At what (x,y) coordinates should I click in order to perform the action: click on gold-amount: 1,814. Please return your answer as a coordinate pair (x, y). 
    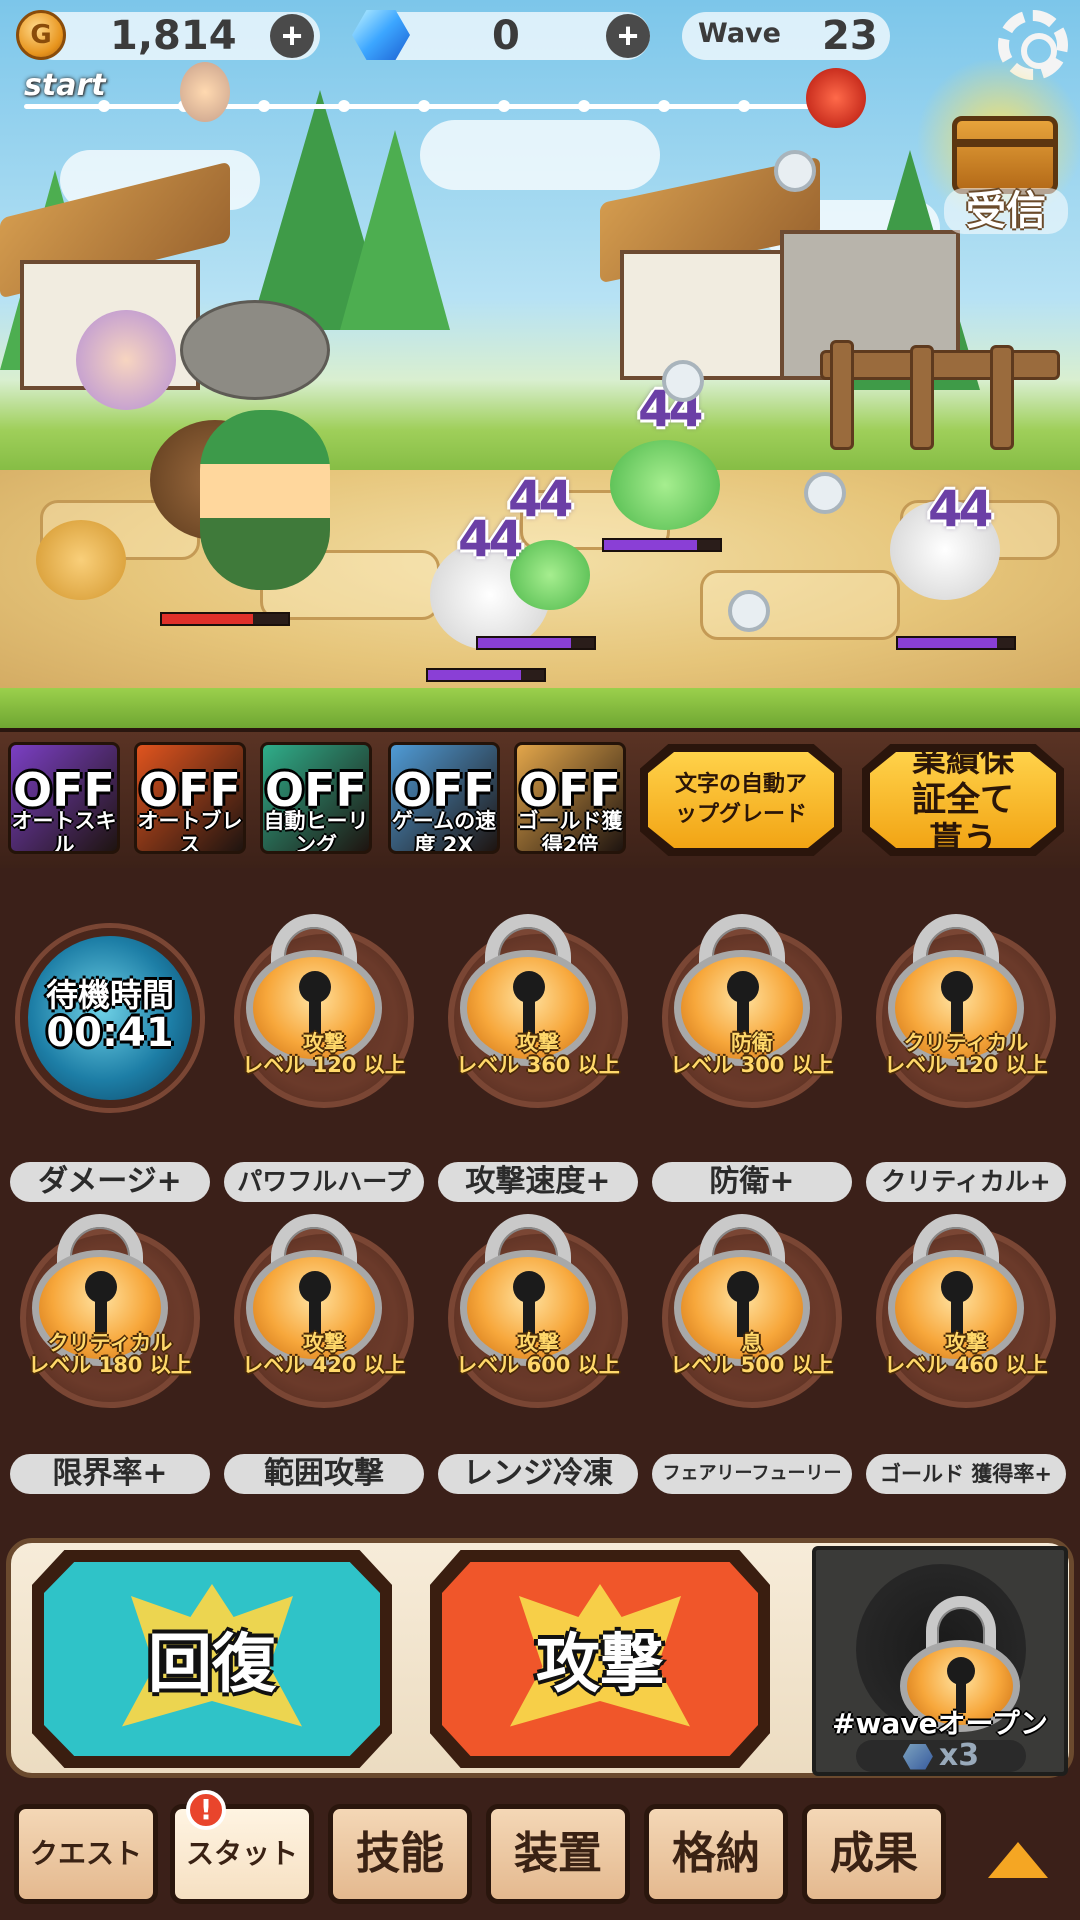
    Looking at the image, I should click on (173, 36).